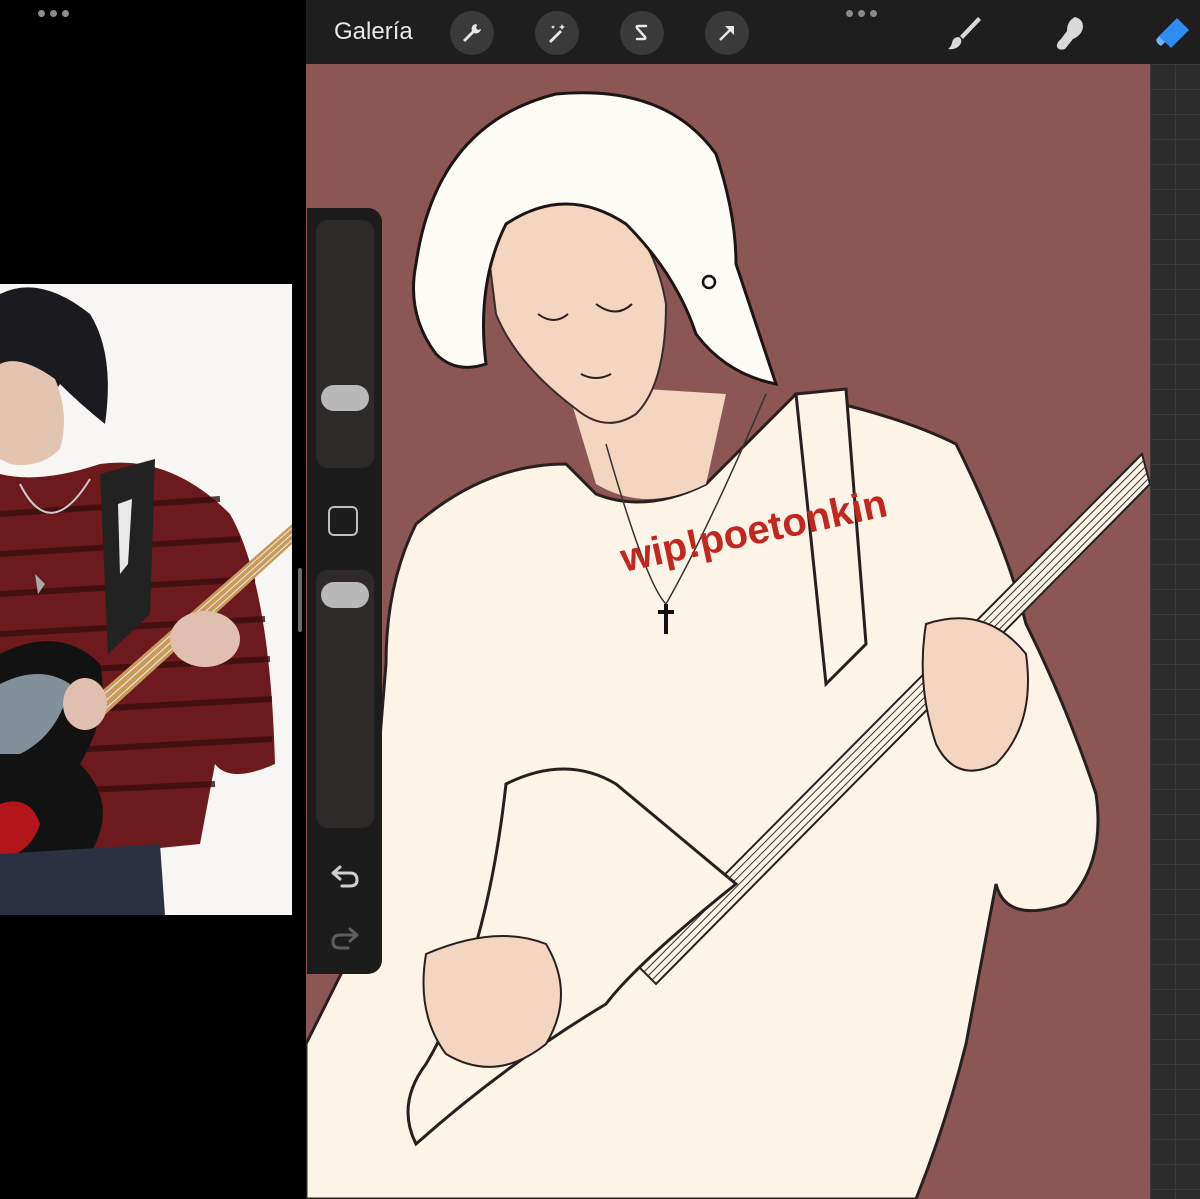 The width and height of the screenshot is (1200, 1199). Describe the element at coordinates (300, 600) in the screenshot. I see `split-view-handle` at that location.